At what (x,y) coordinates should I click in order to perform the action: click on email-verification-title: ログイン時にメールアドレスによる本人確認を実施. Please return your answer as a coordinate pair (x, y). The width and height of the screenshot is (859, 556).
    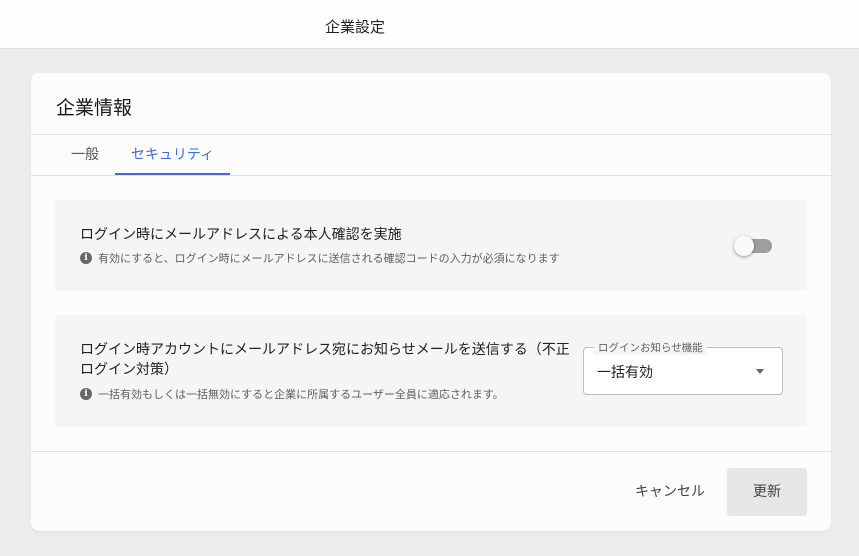
    Looking at the image, I should click on (241, 235).